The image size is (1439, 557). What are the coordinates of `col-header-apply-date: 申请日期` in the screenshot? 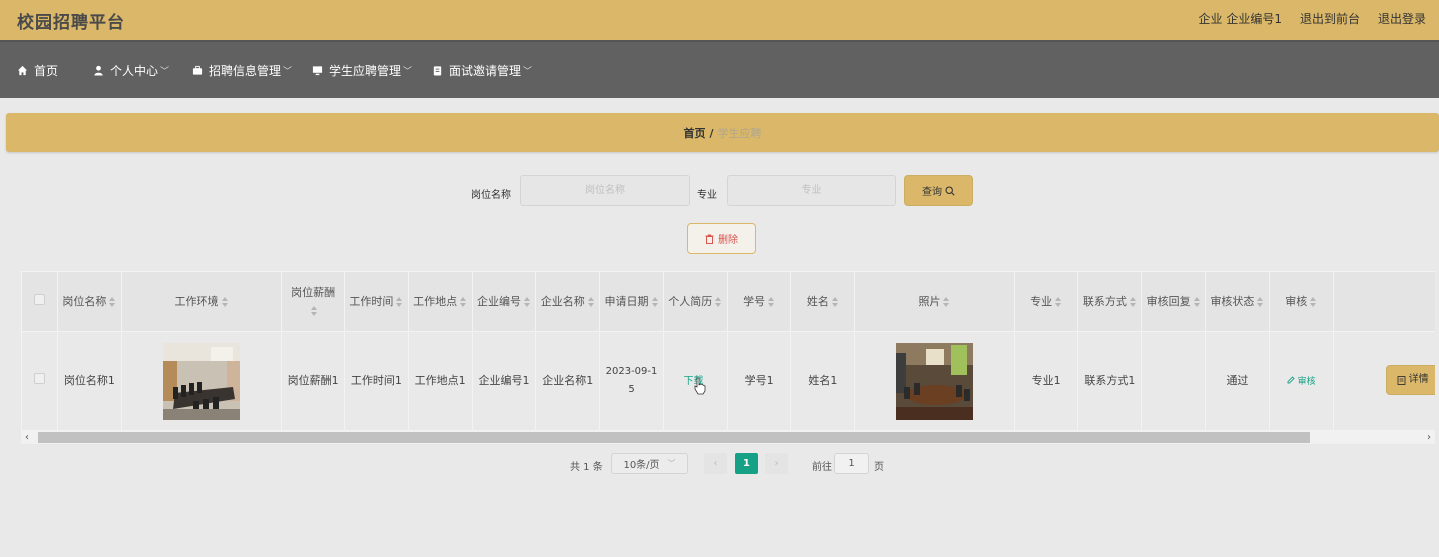 It's located at (631, 301).